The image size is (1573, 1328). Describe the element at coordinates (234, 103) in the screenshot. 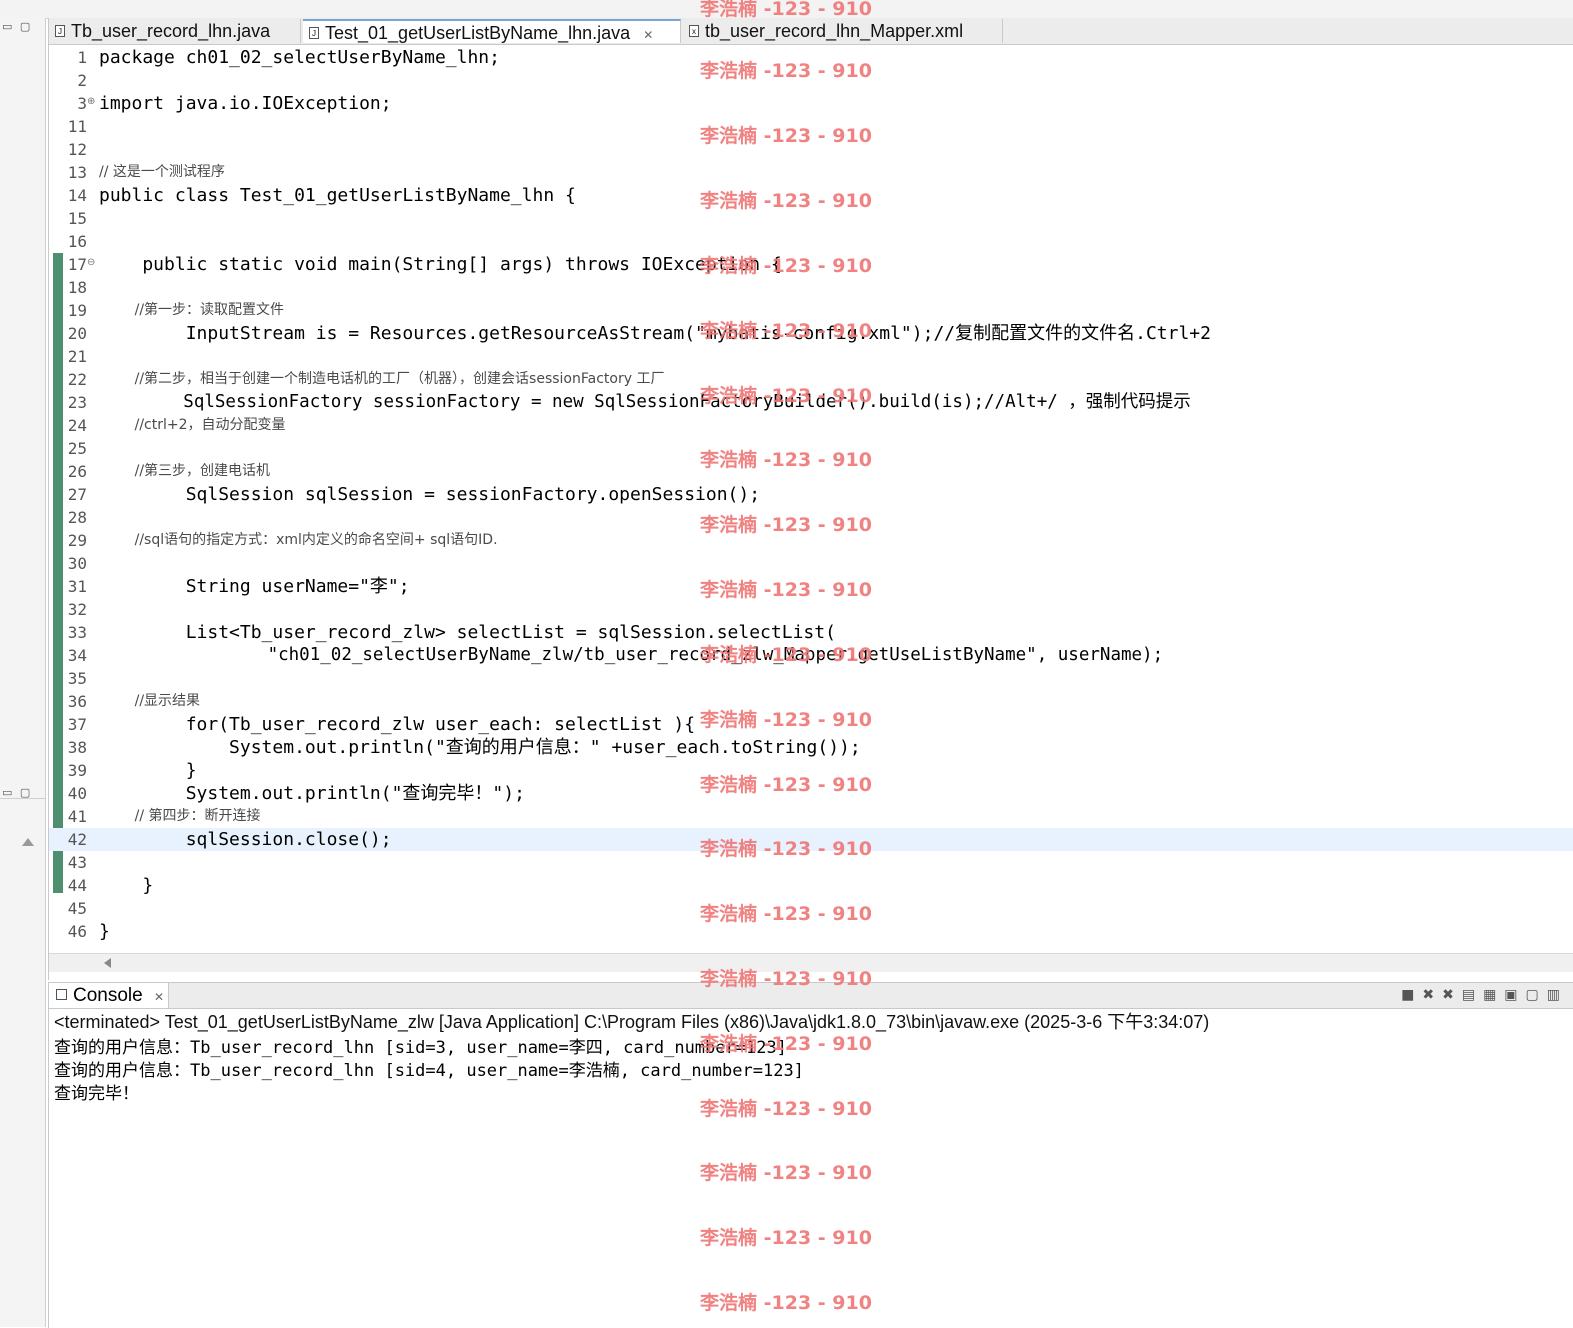

I see `code-line: 3 ⊕ import java.io.IOException;` at that location.